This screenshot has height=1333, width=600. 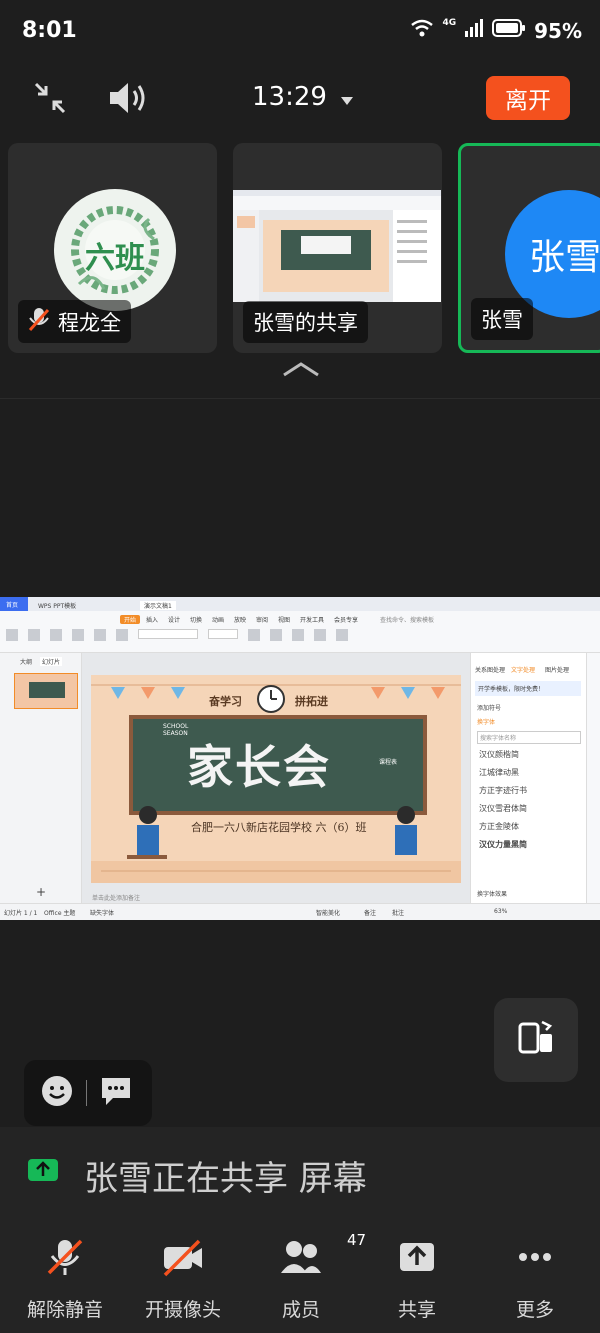 I want to click on slide-thumbnail, so click(x=46, y=691).